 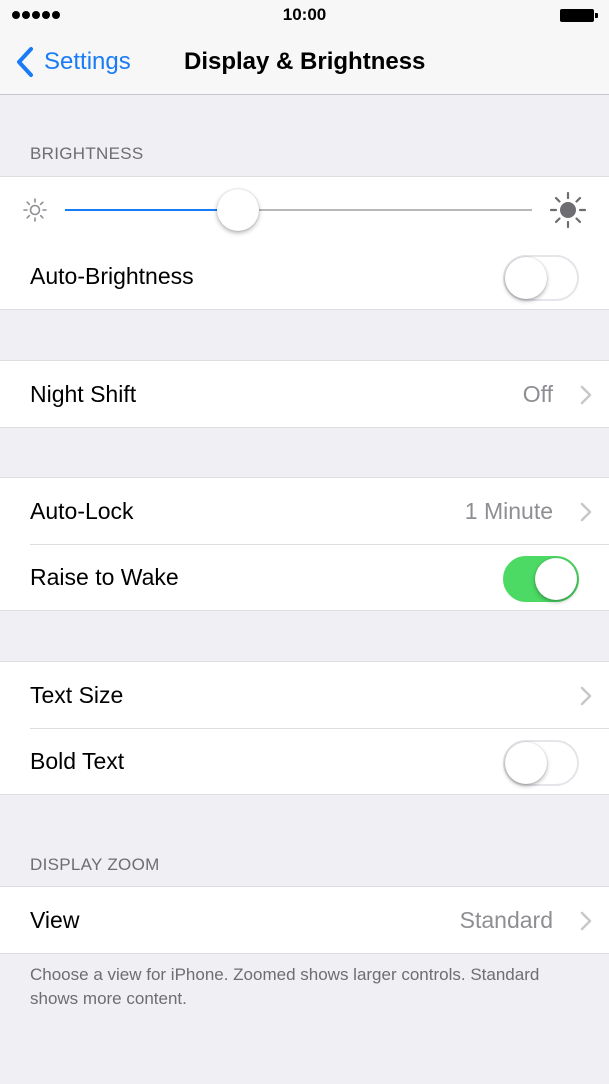 What do you see at coordinates (537, 394) in the screenshot?
I see `night-shift-value: Off` at bounding box center [537, 394].